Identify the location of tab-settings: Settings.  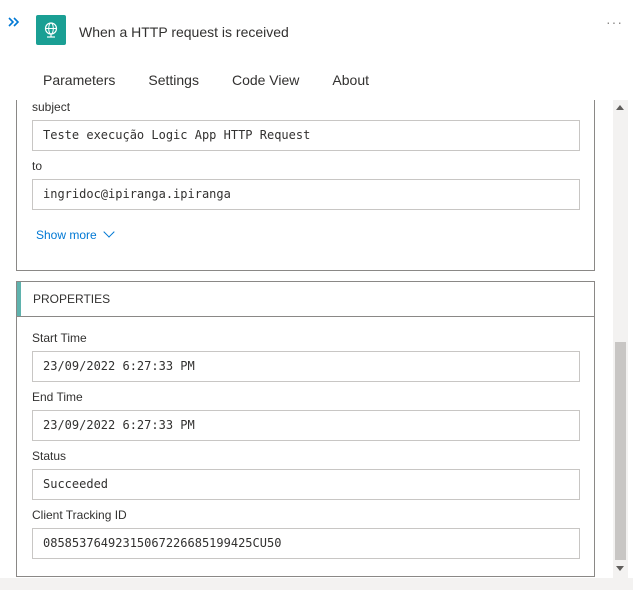
(173, 82).